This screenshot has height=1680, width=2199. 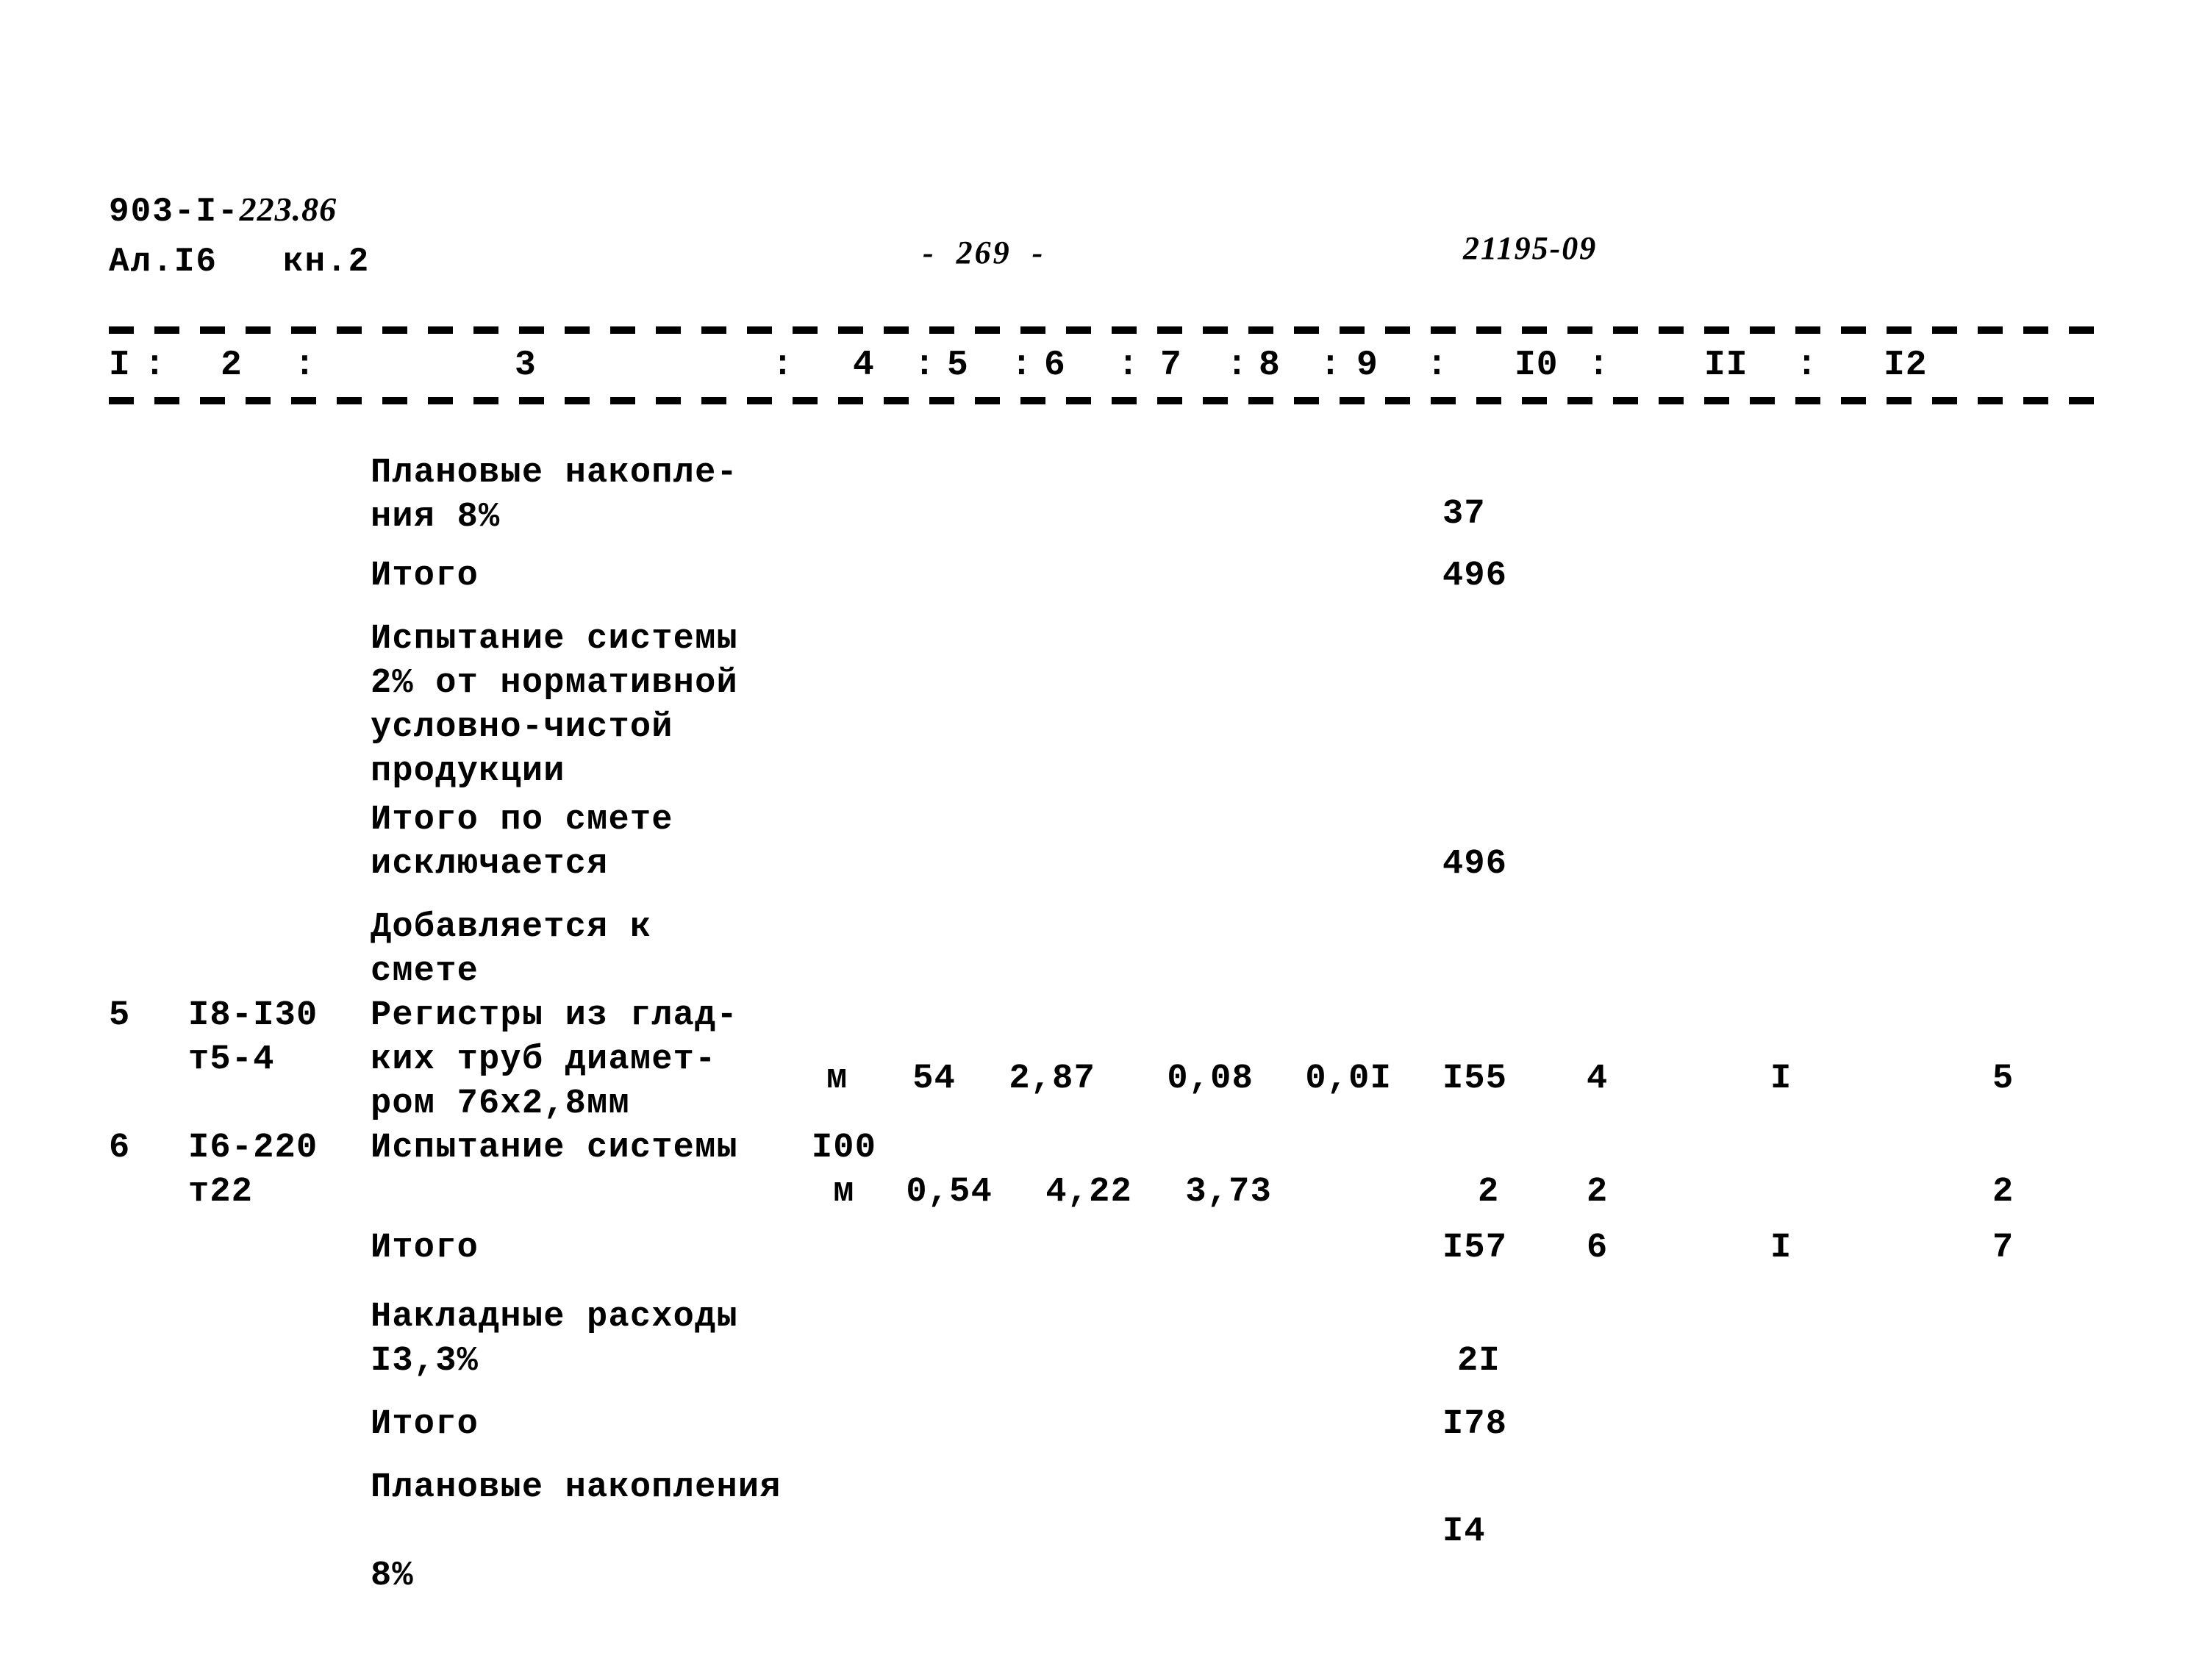 What do you see at coordinates (1101, 400) in the screenshot?
I see `table-rule-bottom` at bounding box center [1101, 400].